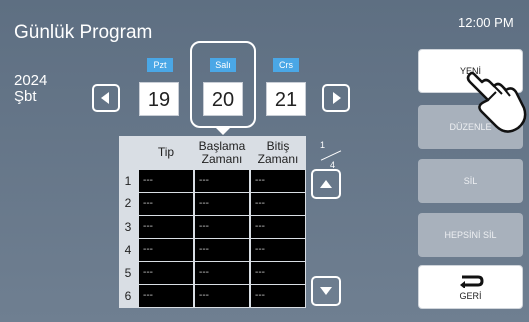 The height and width of the screenshot is (322, 529). What do you see at coordinates (128, 227) in the screenshot?
I see `row-number: 3` at bounding box center [128, 227].